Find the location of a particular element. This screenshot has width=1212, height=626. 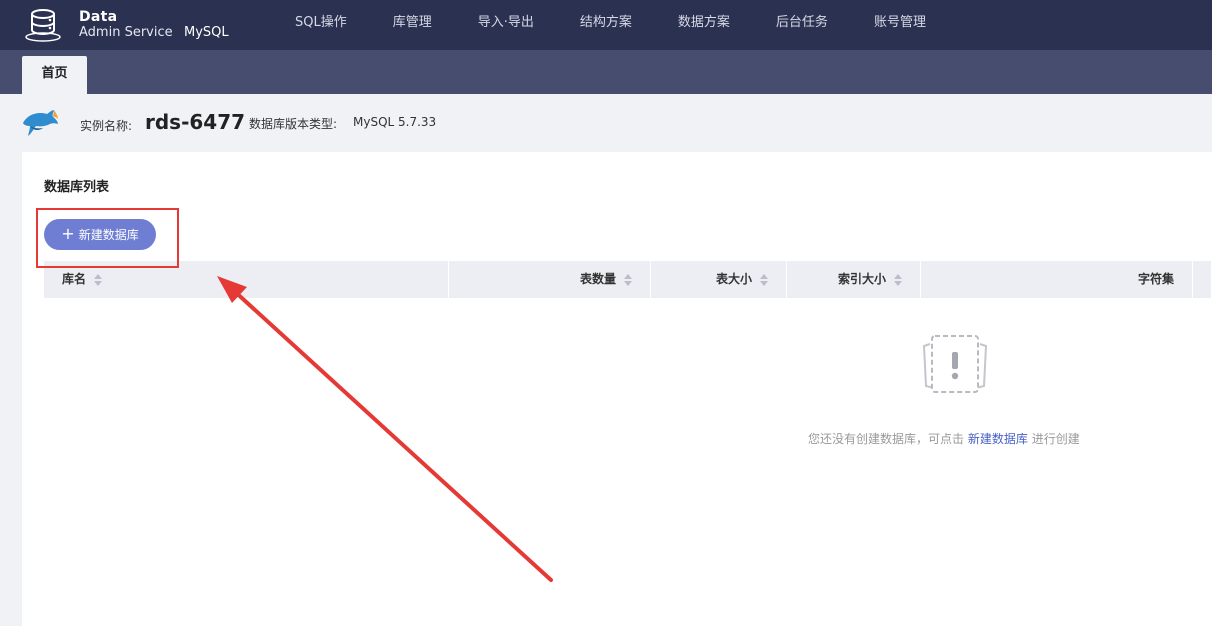

tab-home: 首页 is located at coordinates (54, 75).